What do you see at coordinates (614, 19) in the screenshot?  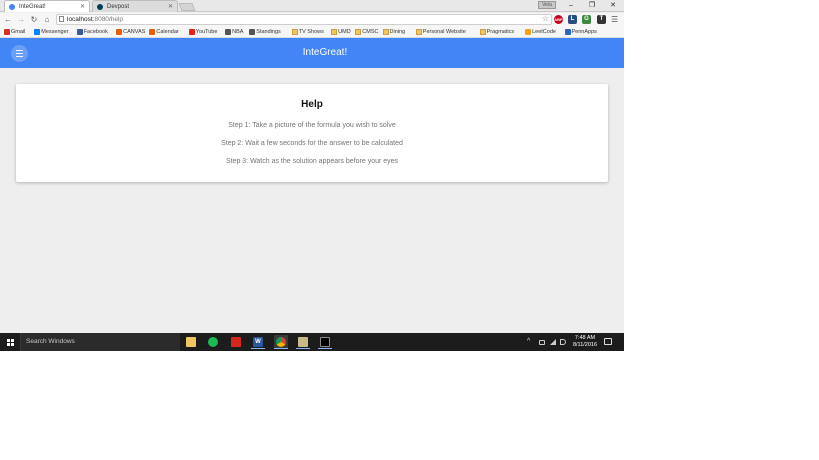 I see `chrome-menu-icon: ☰` at bounding box center [614, 19].